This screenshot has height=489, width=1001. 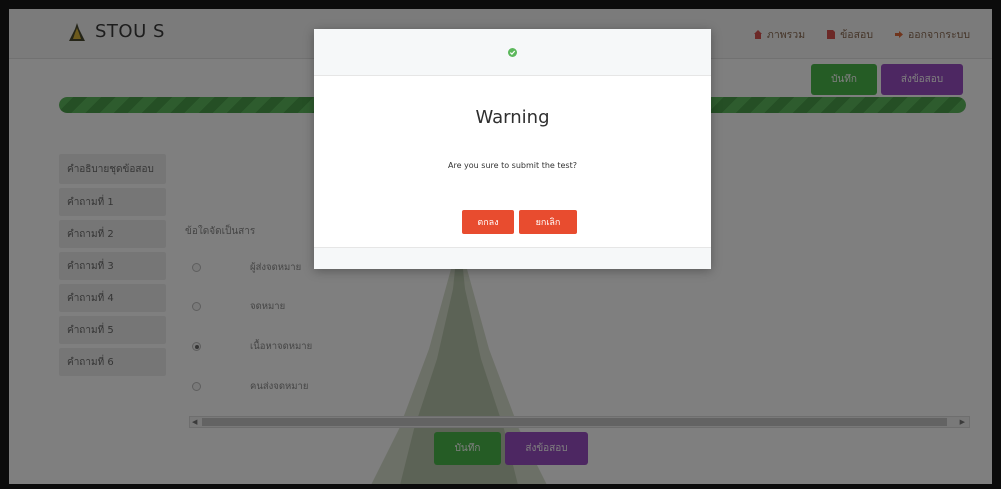 What do you see at coordinates (488, 222) in the screenshot?
I see `ok-button: ตกลง` at bounding box center [488, 222].